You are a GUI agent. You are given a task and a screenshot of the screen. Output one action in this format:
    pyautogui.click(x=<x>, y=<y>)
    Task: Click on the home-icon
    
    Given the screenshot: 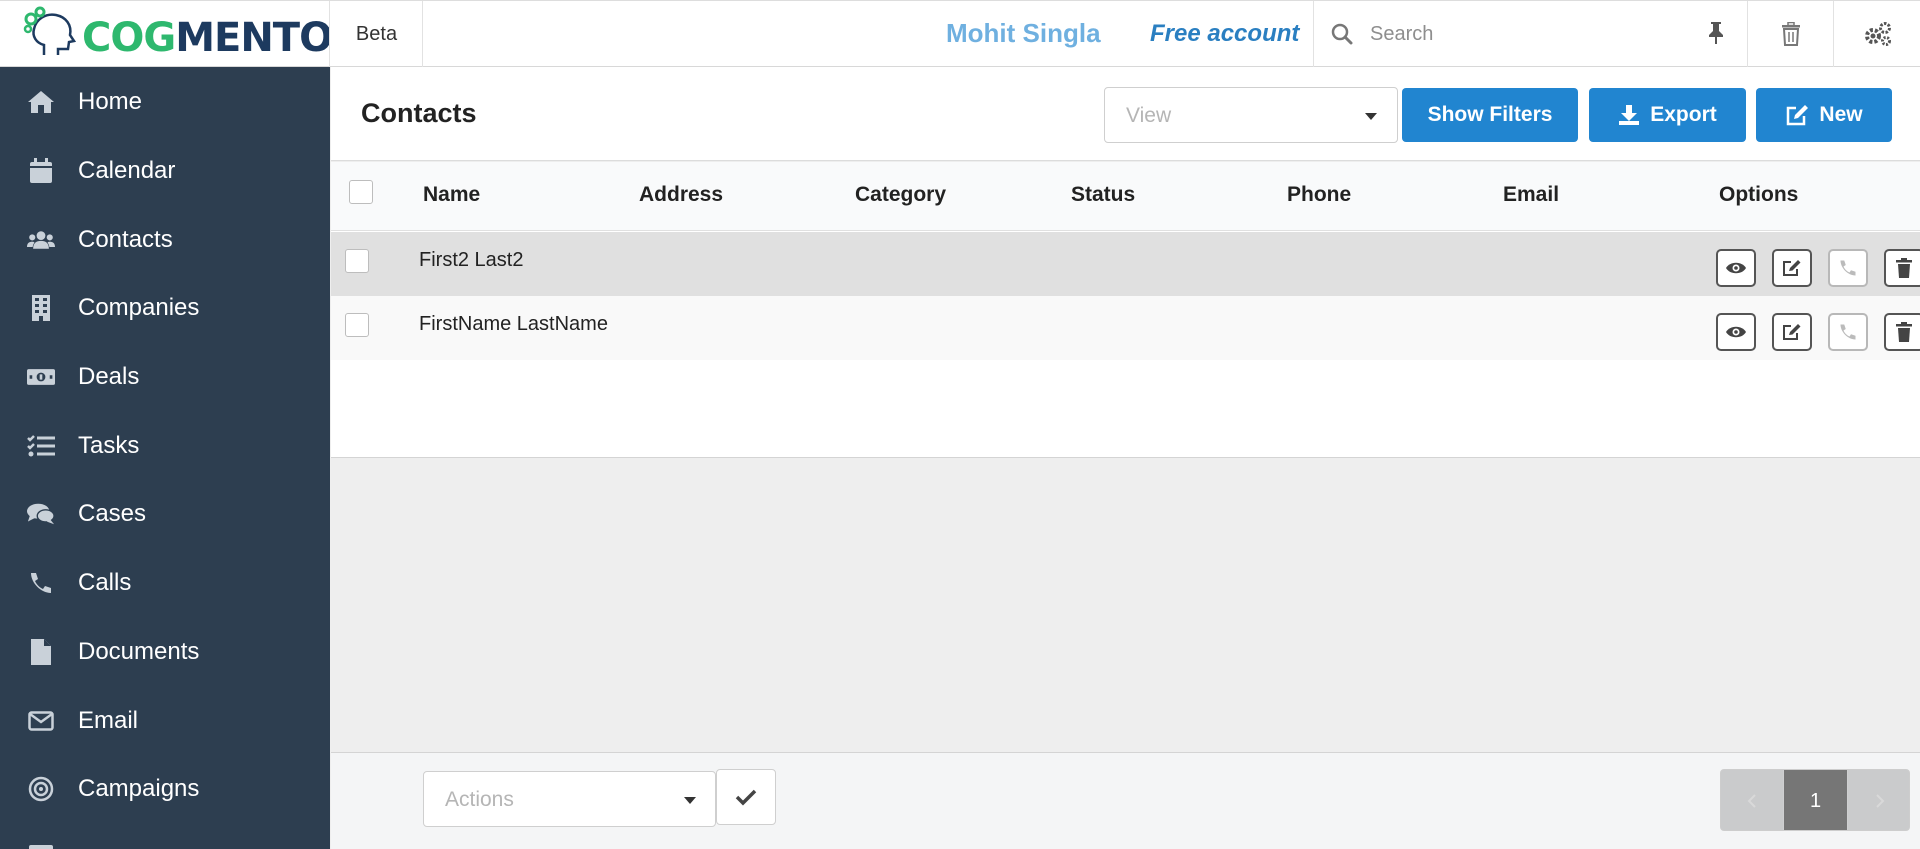 What is the action you would take?
    pyautogui.click(x=41, y=102)
    